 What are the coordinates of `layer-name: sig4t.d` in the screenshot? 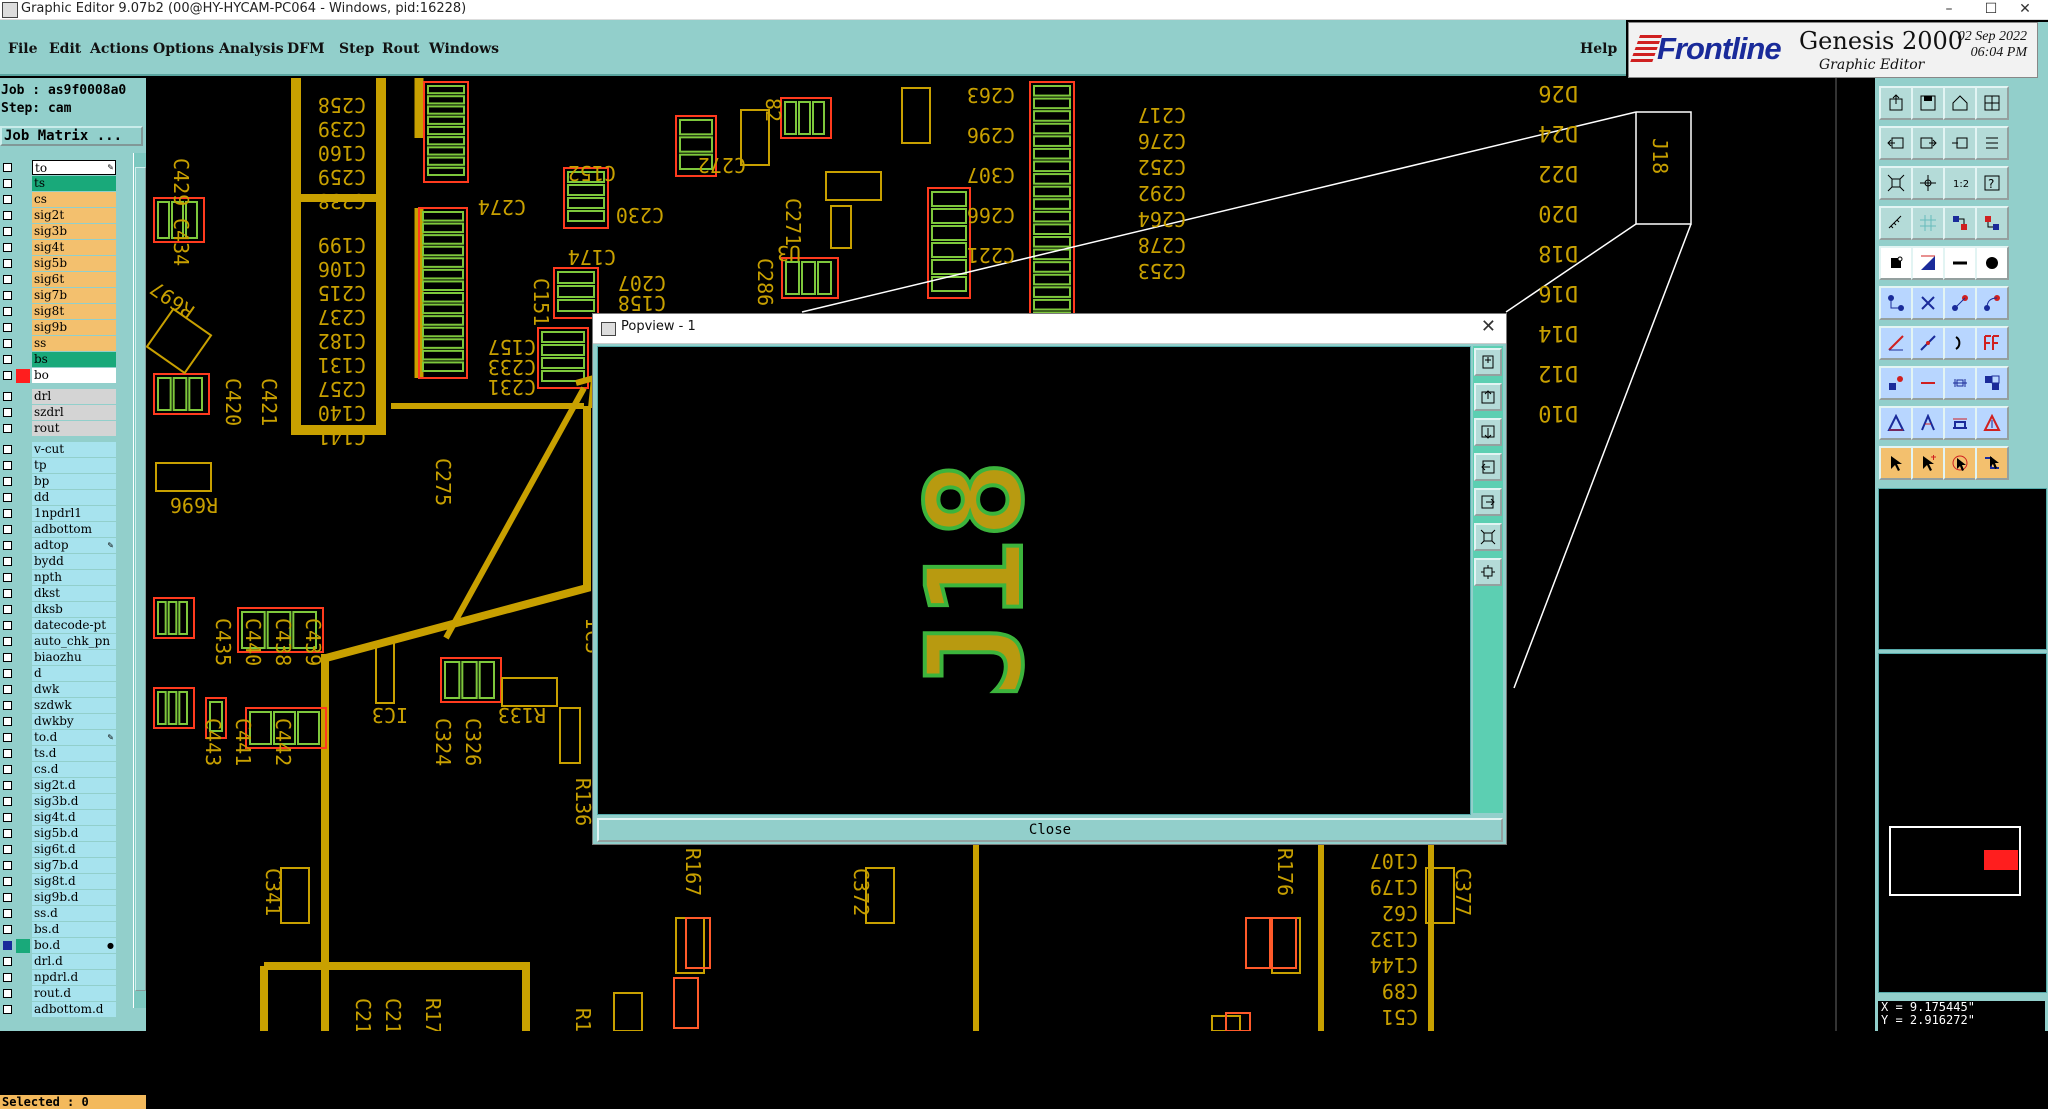 It's located at (74, 817).